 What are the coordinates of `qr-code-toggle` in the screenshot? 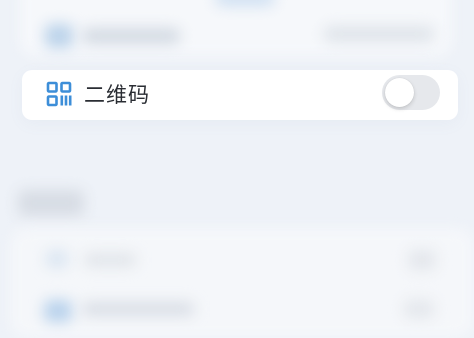 It's located at (411, 92).